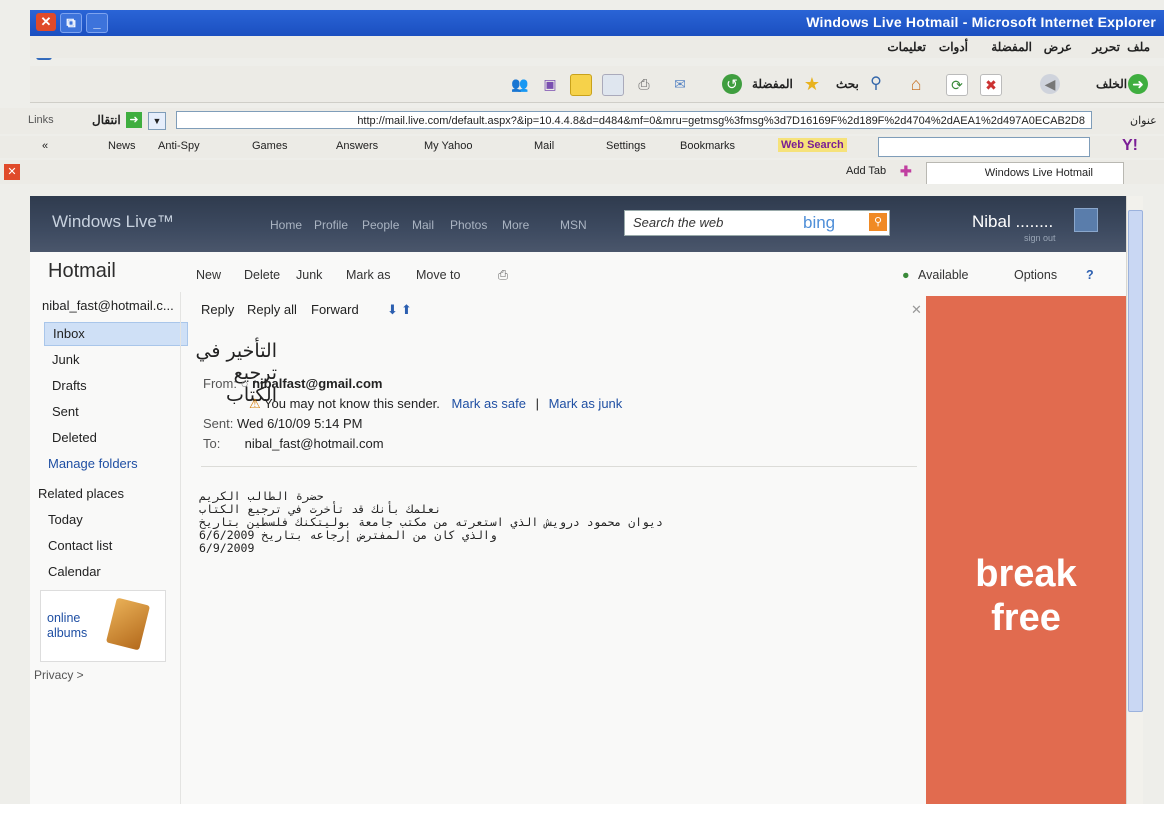 This screenshot has height=830, width=1164. Describe the element at coordinates (423, 225) in the screenshot. I see `nav-mail: Mail` at that location.